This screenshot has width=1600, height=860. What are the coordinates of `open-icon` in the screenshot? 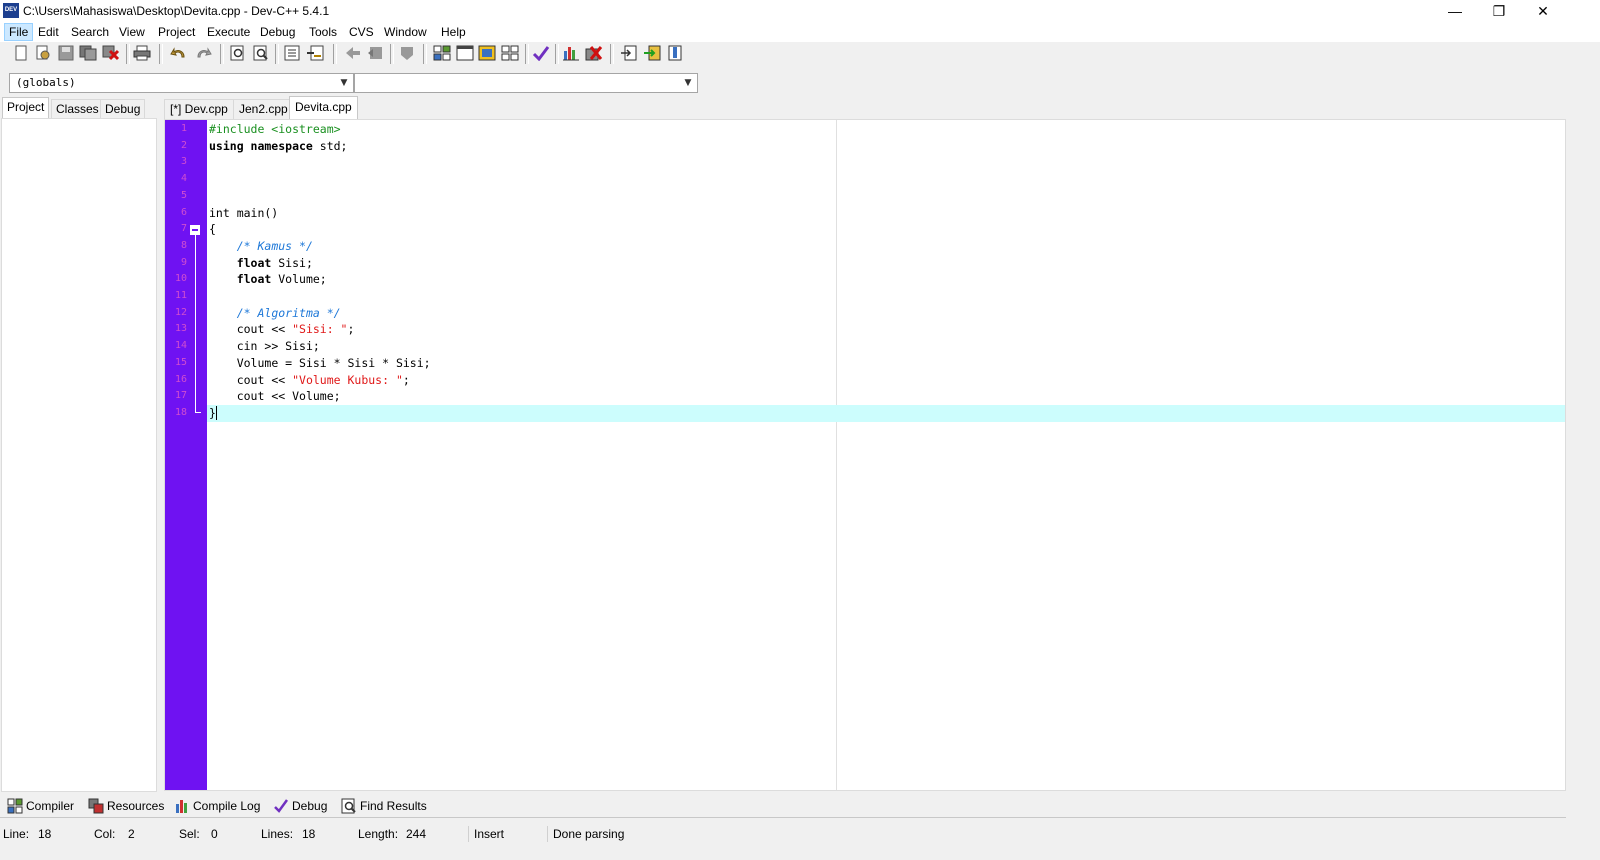 It's located at (43, 53).